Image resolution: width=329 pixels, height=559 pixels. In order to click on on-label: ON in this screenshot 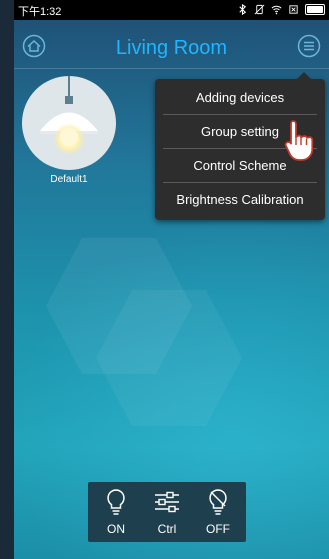, I will do `click(116, 529)`.